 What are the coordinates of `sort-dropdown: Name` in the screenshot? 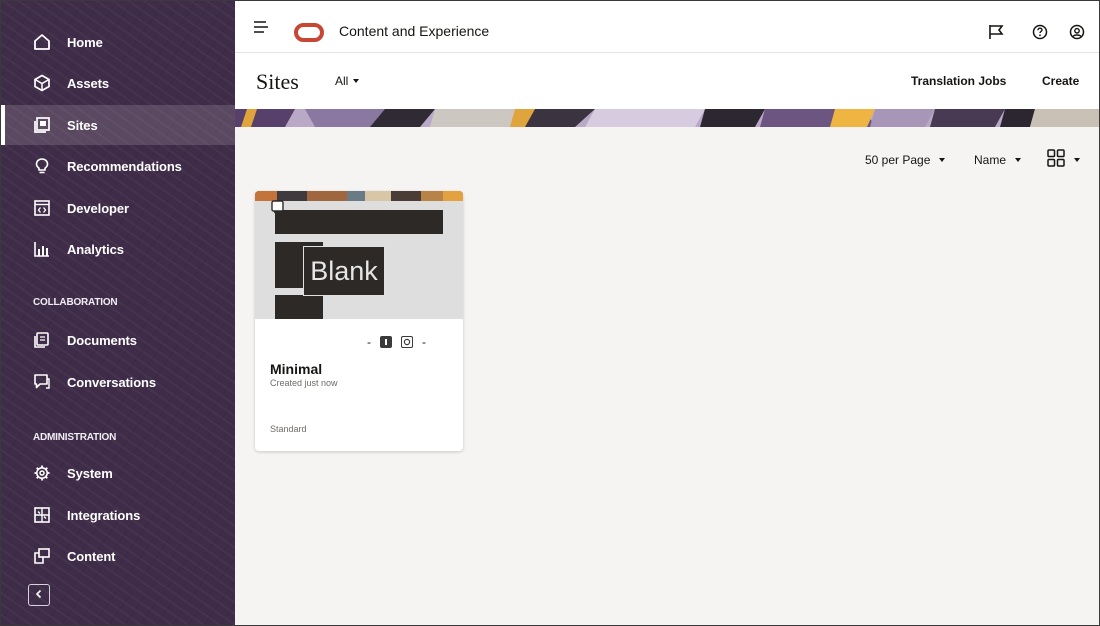 It's located at (998, 160).